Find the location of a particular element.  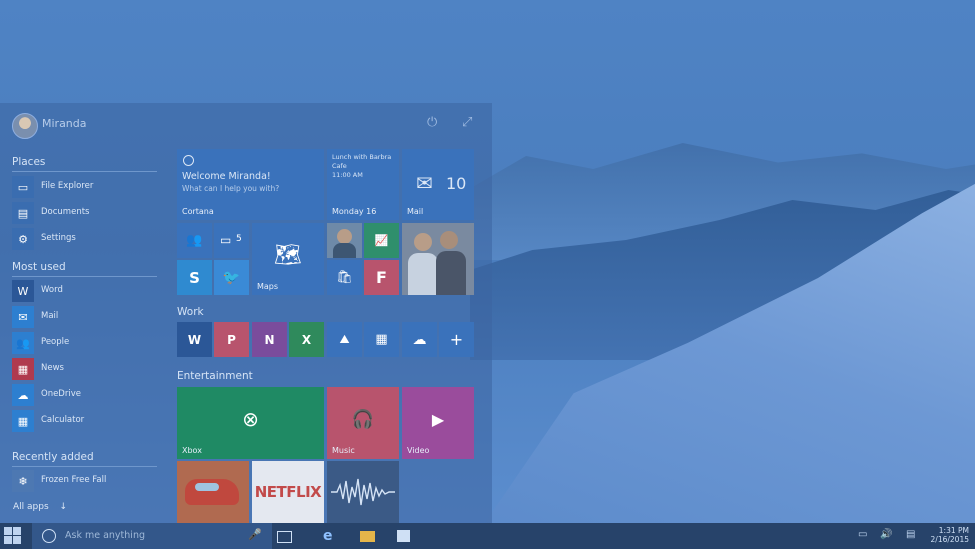

item-label: News is located at coordinates (52, 368).